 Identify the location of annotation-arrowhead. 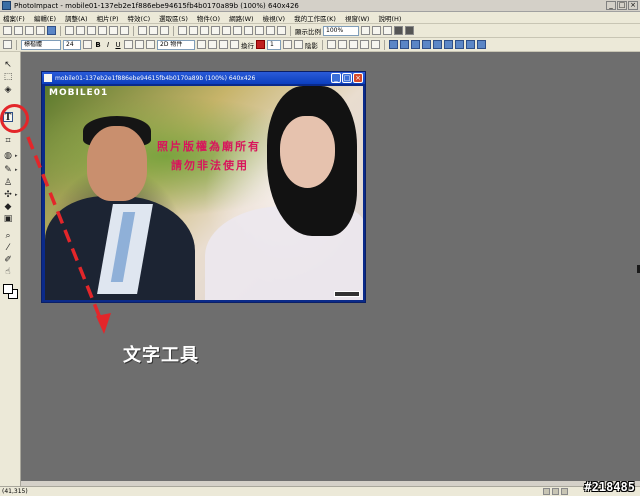
(103, 323).